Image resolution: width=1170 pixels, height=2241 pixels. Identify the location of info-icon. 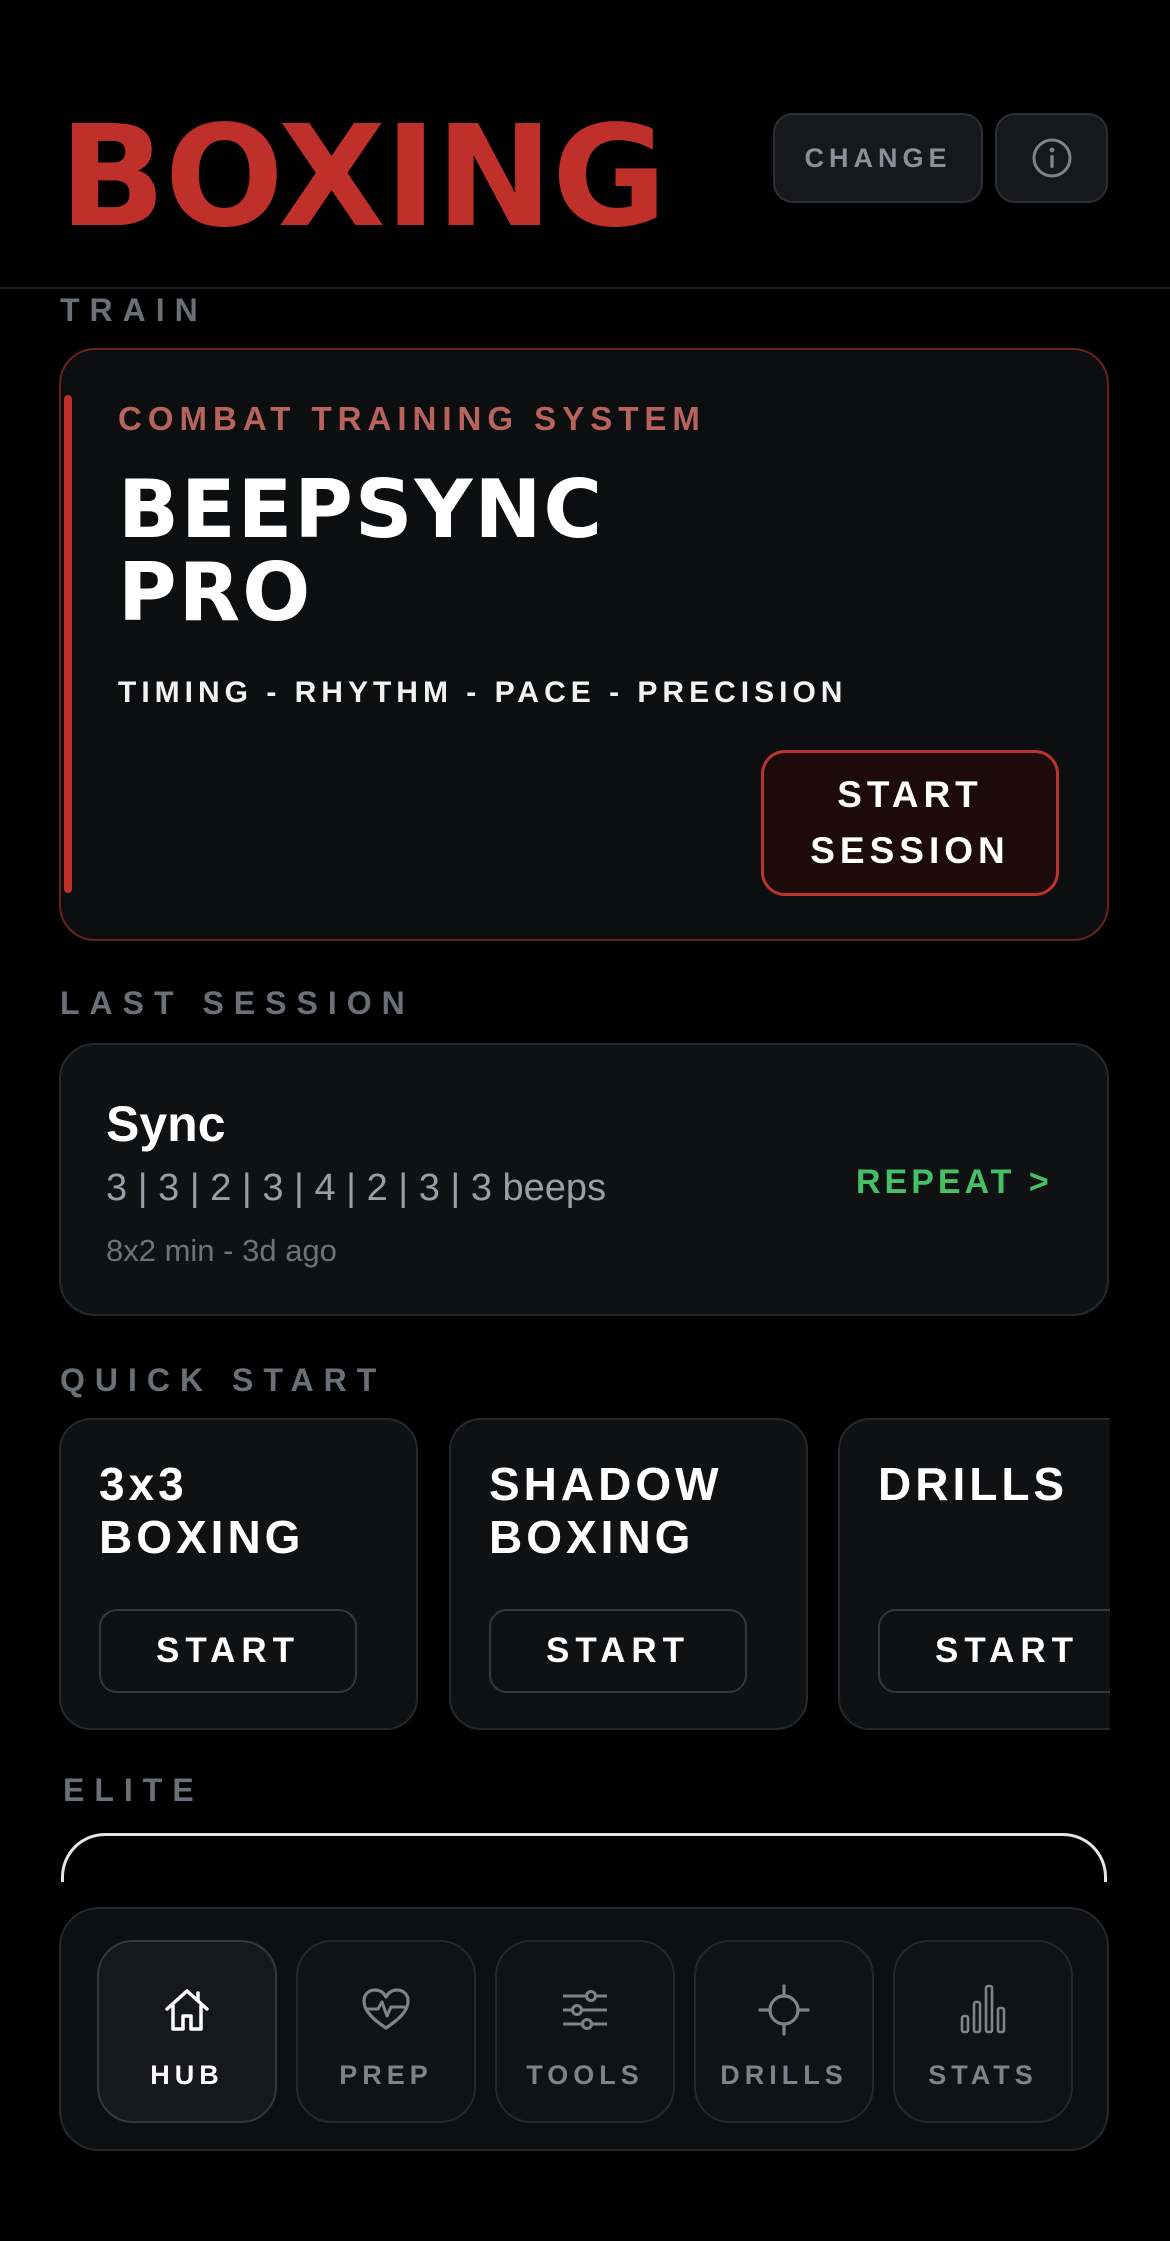
(1051, 158).